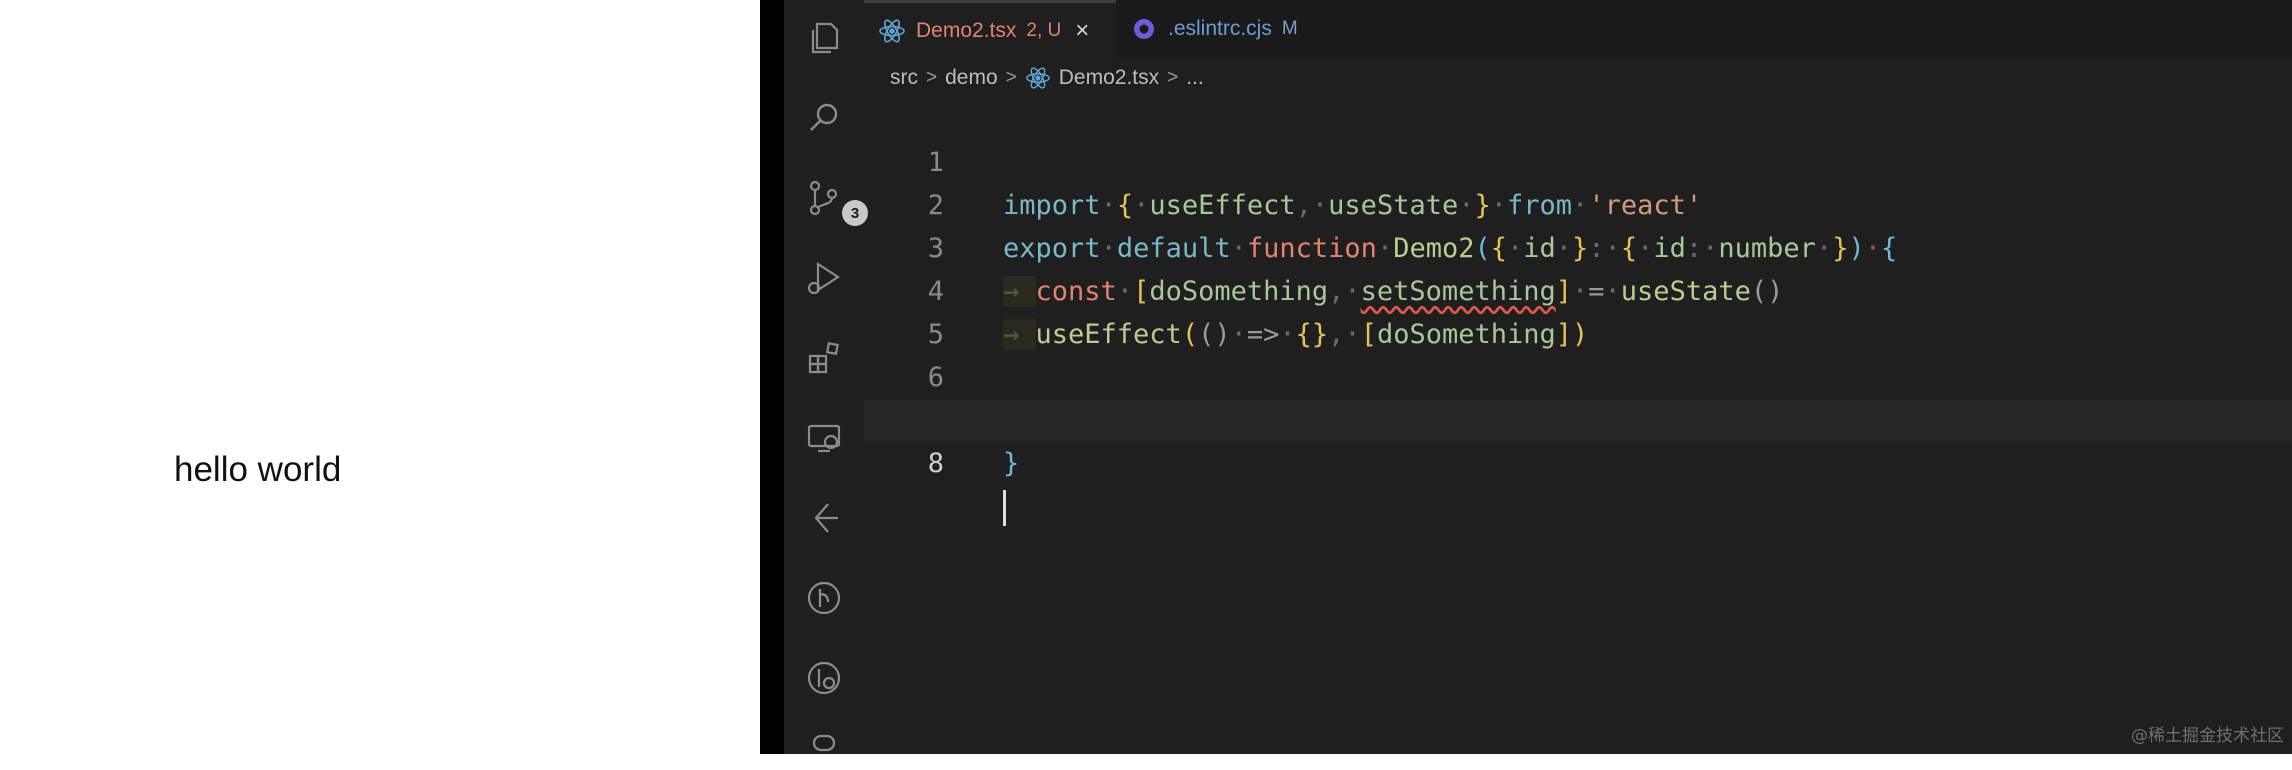 The width and height of the screenshot is (2292, 770). I want to click on activity-bar: 3, so click(826, 377).